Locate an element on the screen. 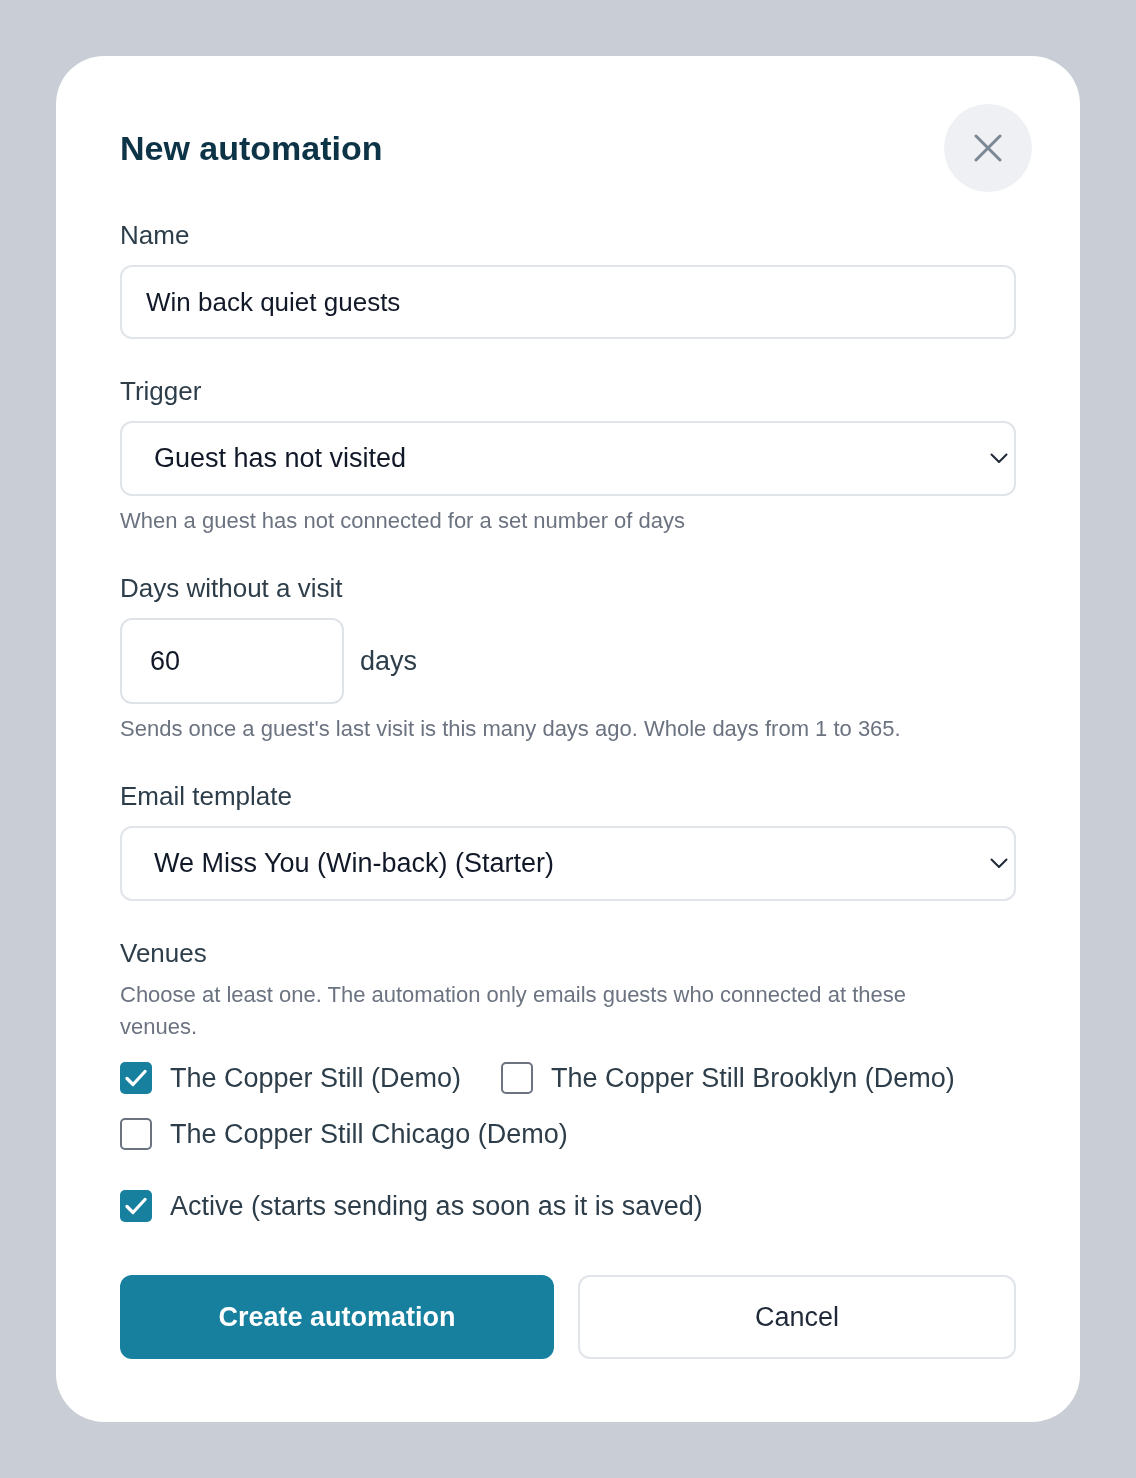 The width and height of the screenshot is (1136, 1478). field-hint: Choose at least one. The automation only emails guests who connected at these venues. is located at coordinates (513, 1011).